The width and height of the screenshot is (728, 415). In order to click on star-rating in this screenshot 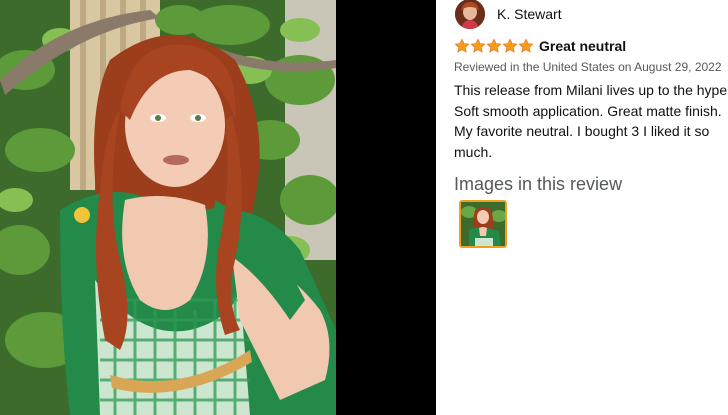, I will do `click(494, 46)`.